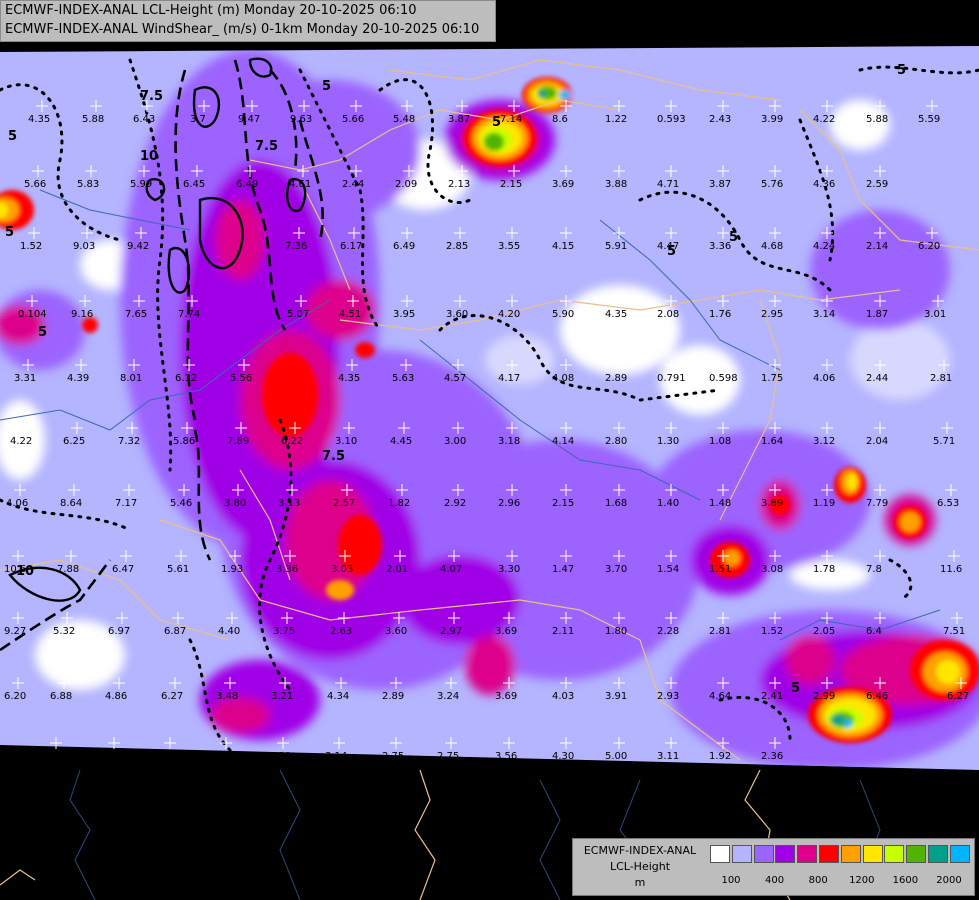 The height and width of the screenshot is (900, 979). I want to click on station-value: 5.59, so click(929, 119).